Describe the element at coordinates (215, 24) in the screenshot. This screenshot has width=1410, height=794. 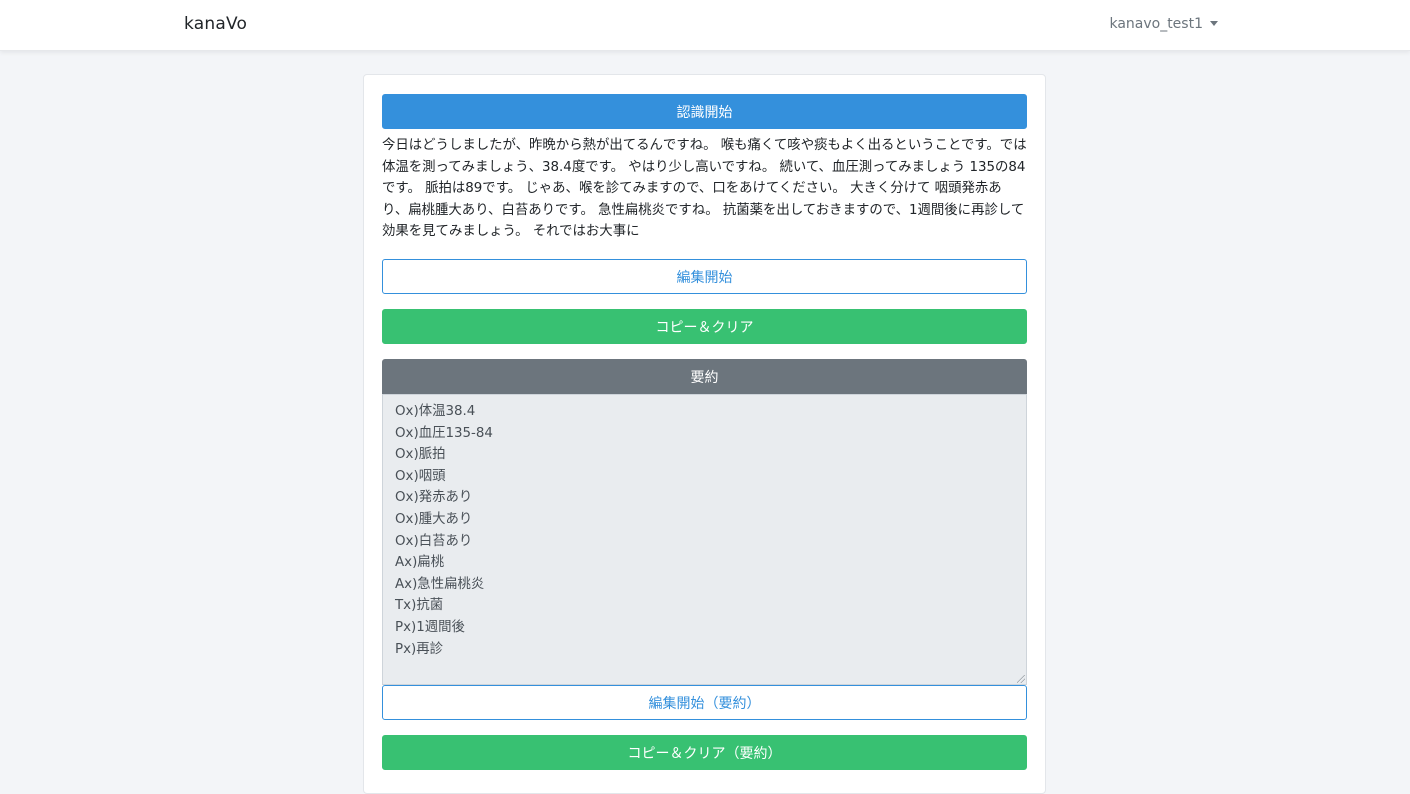
I see `brand-logo: kanaVo` at that location.